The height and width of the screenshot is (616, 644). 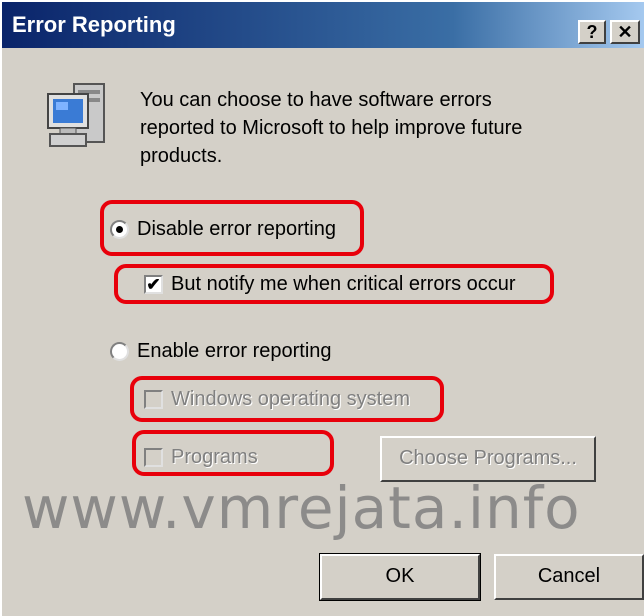 What do you see at coordinates (153, 285) in the screenshot?
I see `checkbox-checked: ✔` at bounding box center [153, 285].